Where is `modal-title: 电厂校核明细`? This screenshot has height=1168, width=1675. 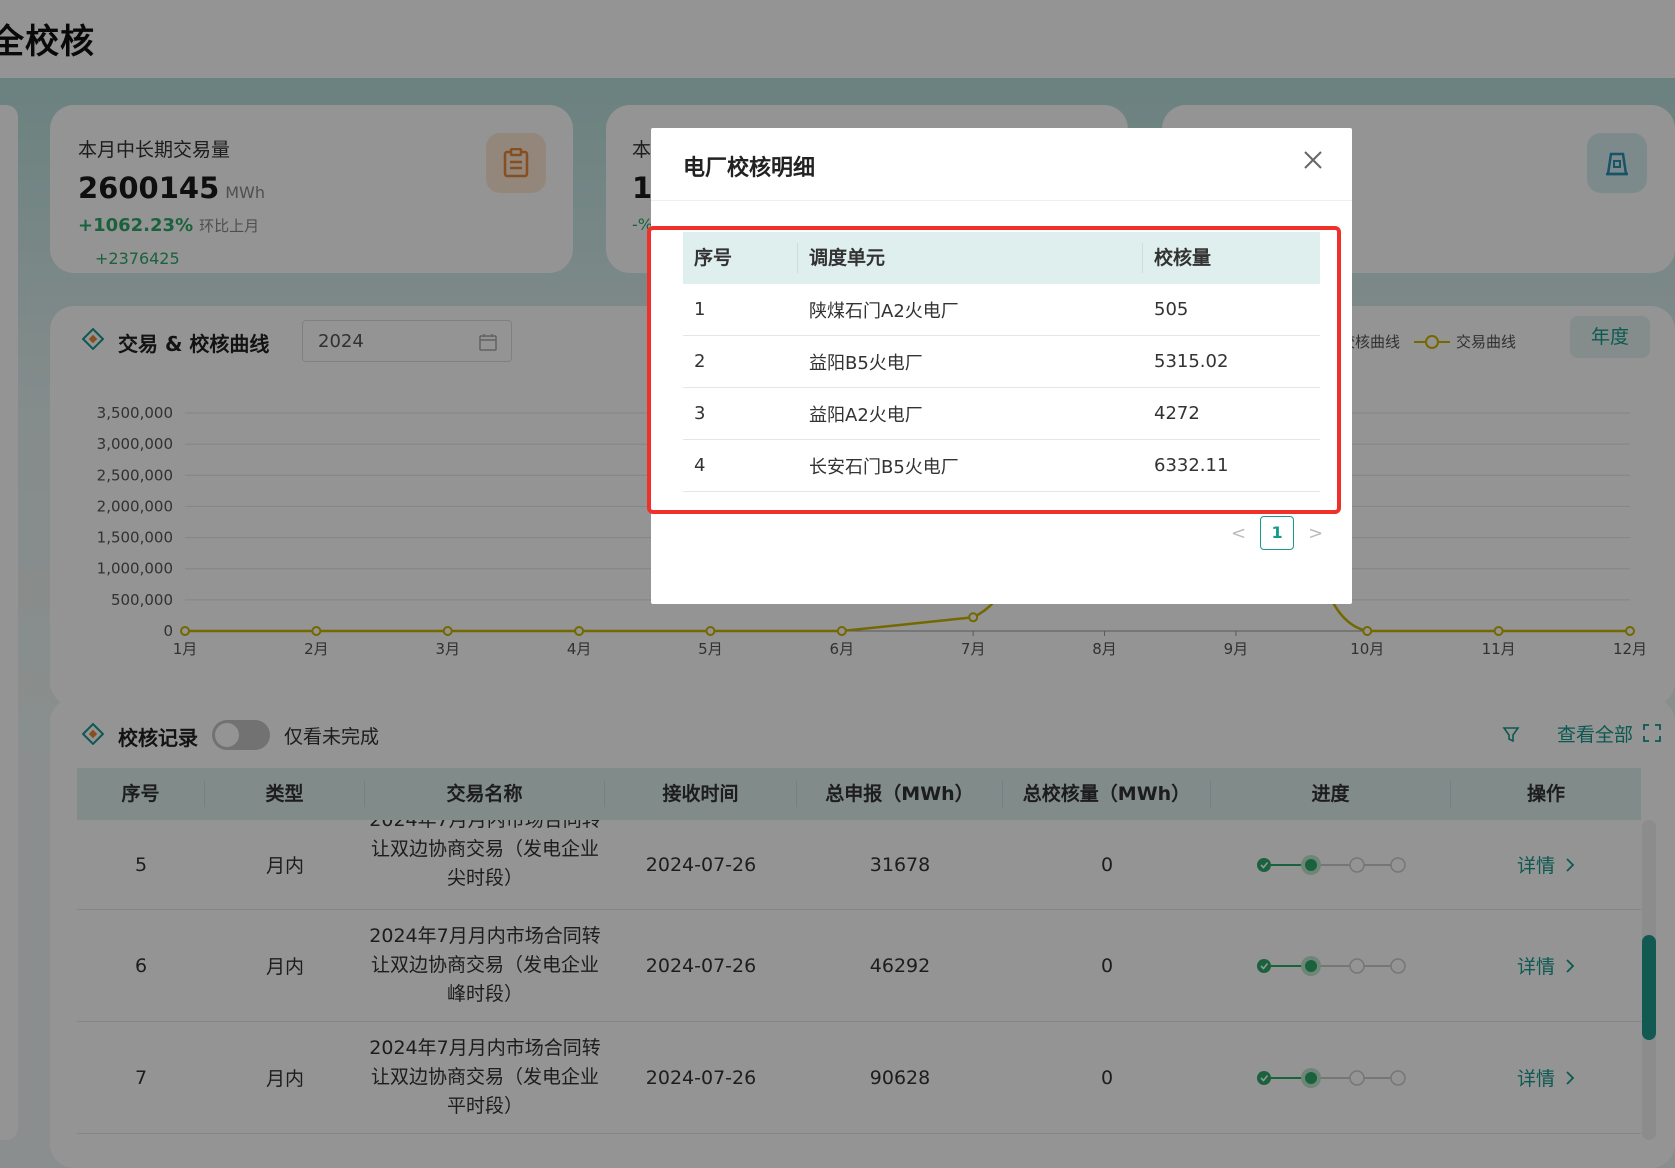
modal-title: 电厂校核明细 is located at coordinates (749, 168).